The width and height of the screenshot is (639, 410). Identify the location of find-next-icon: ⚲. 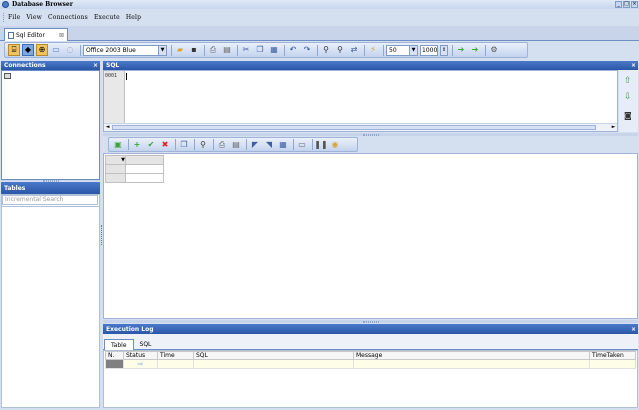
(340, 50).